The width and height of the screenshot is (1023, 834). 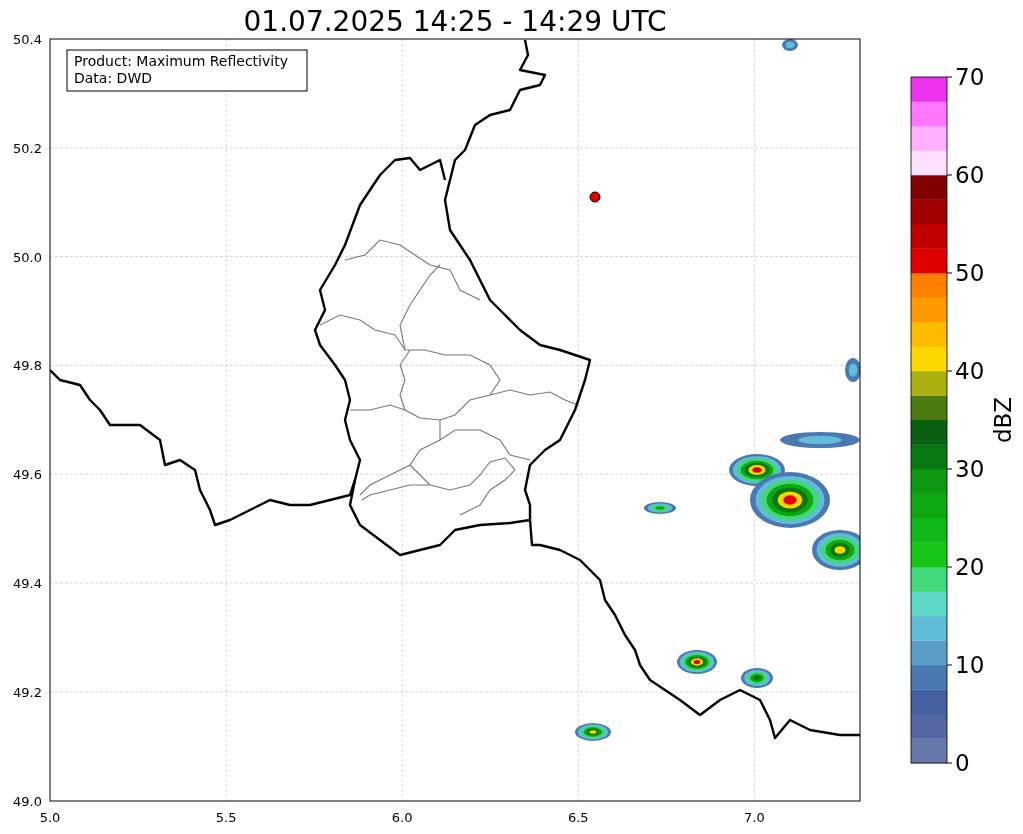 What do you see at coordinates (27, 475) in the screenshot?
I see `axis-tick-label: 49.6` at bounding box center [27, 475].